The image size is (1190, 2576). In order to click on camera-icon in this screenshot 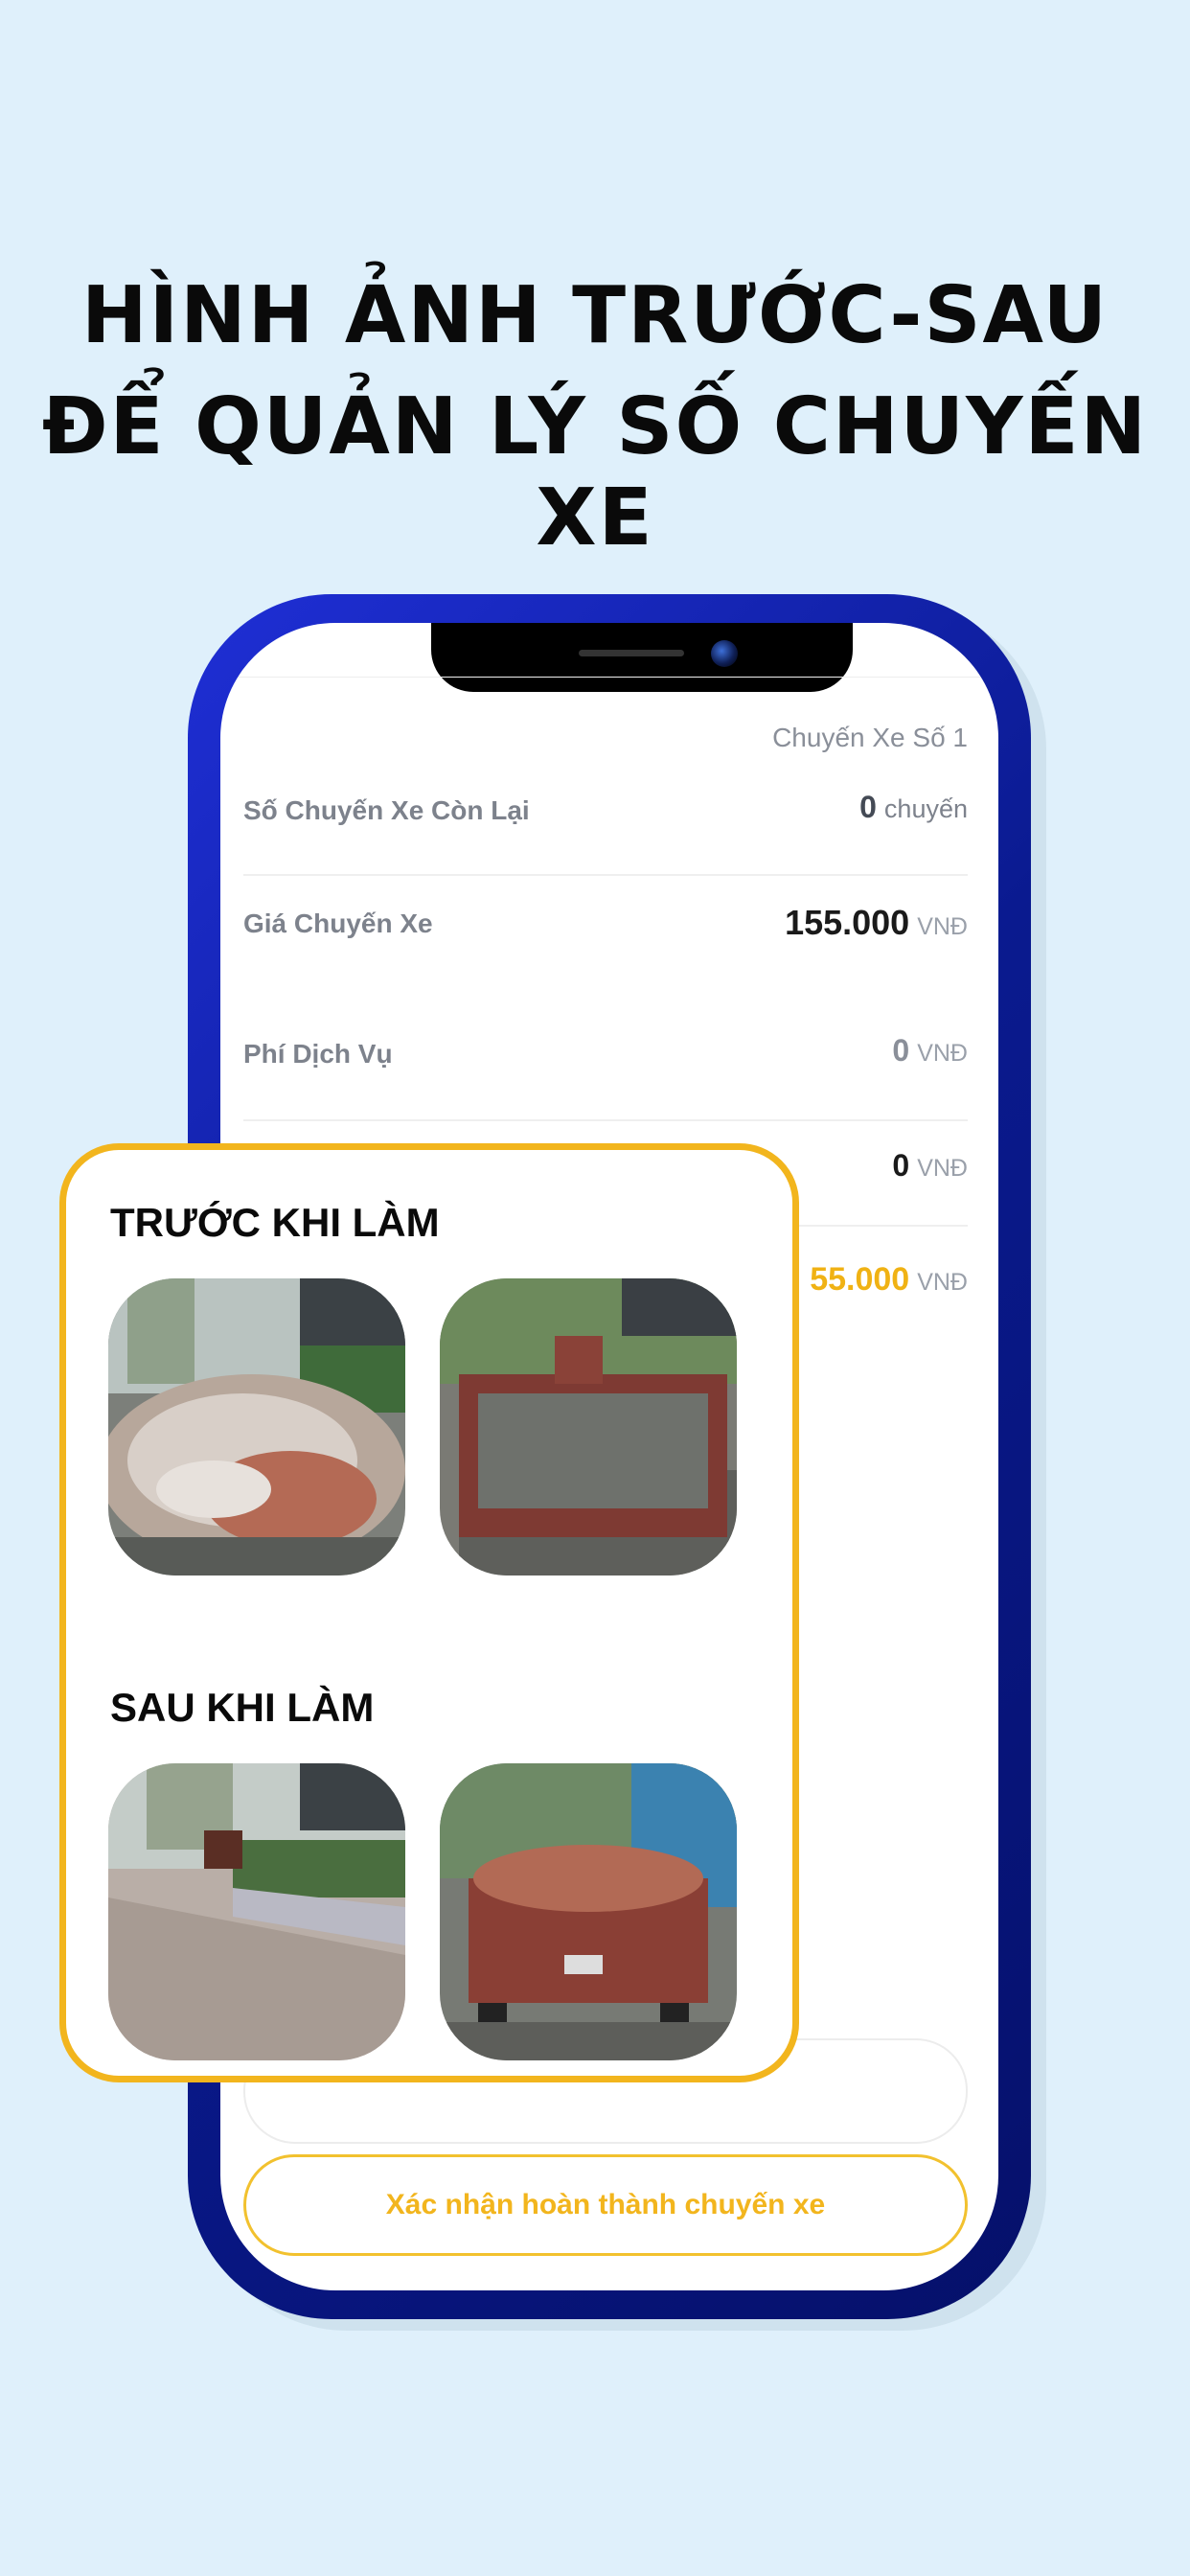, I will do `click(725, 653)`.